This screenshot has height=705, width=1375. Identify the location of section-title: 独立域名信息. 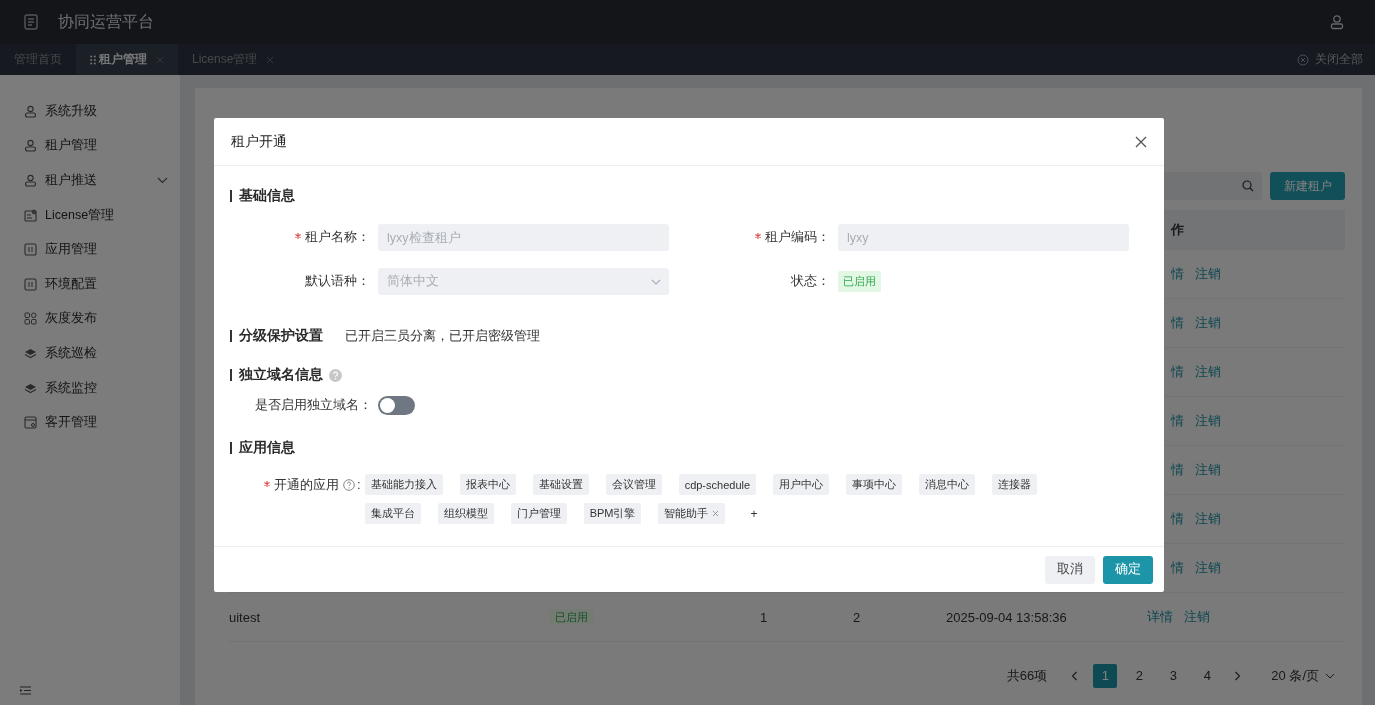
(281, 375).